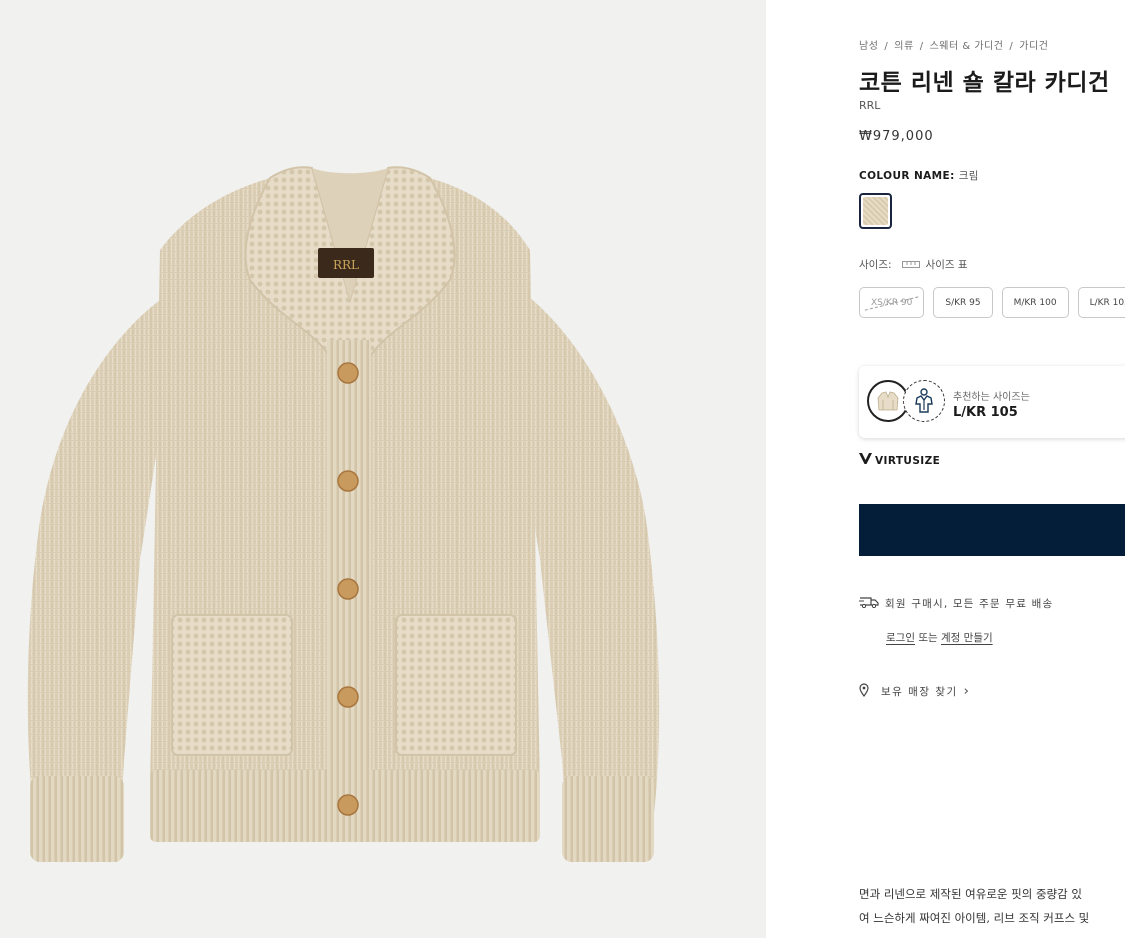 This screenshot has height=938, width=1125. What do you see at coordinates (939, 637) in the screenshot?
I see `login-row: 로그인 또는 계정 만들기` at bounding box center [939, 637].